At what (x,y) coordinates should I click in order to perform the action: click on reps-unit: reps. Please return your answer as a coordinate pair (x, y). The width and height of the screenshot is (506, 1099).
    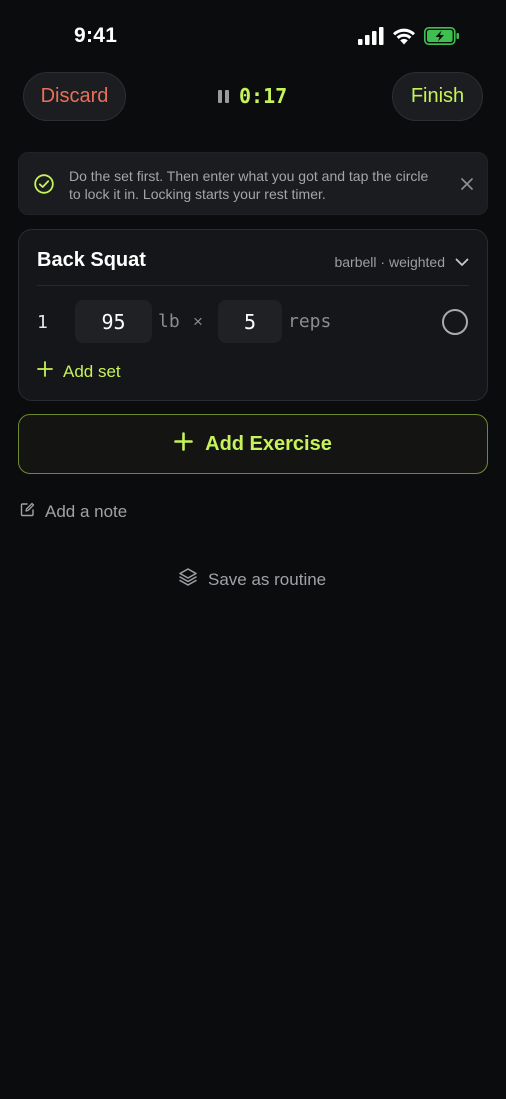
    Looking at the image, I should click on (310, 321).